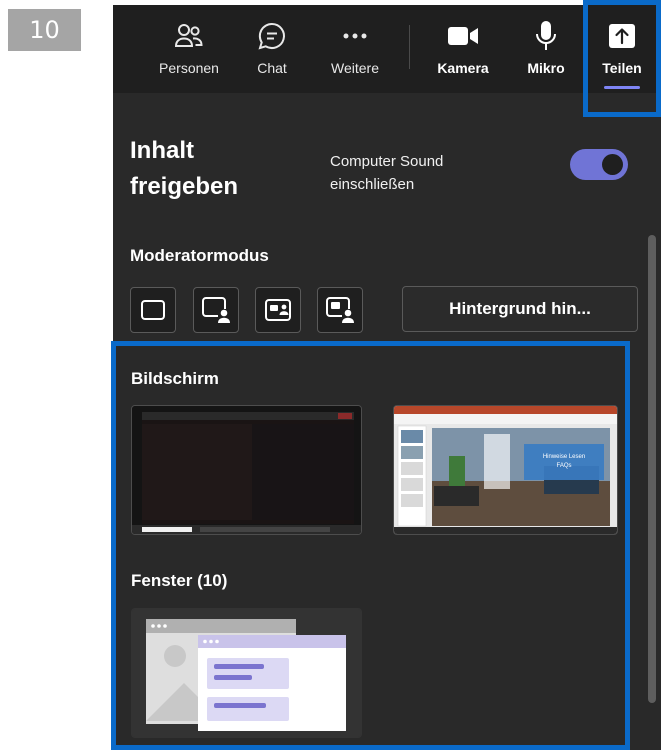 This screenshot has width=661, height=750. I want to click on toggle-knob, so click(612, 164).